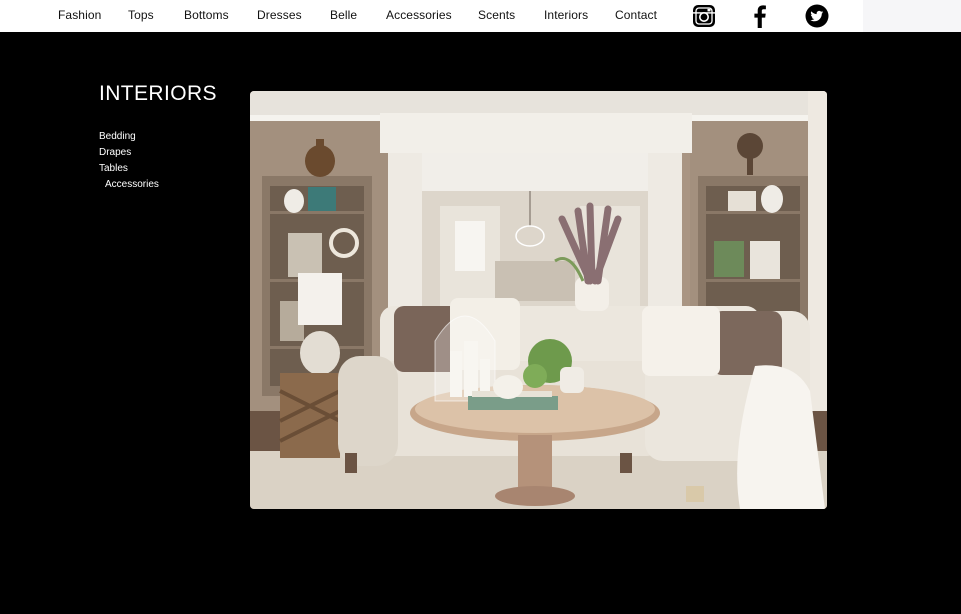  What do you see at coordinates (636, 15) in the screenshot?
I see `nav-item-contact: Contact` at bounding box center [636, 15].